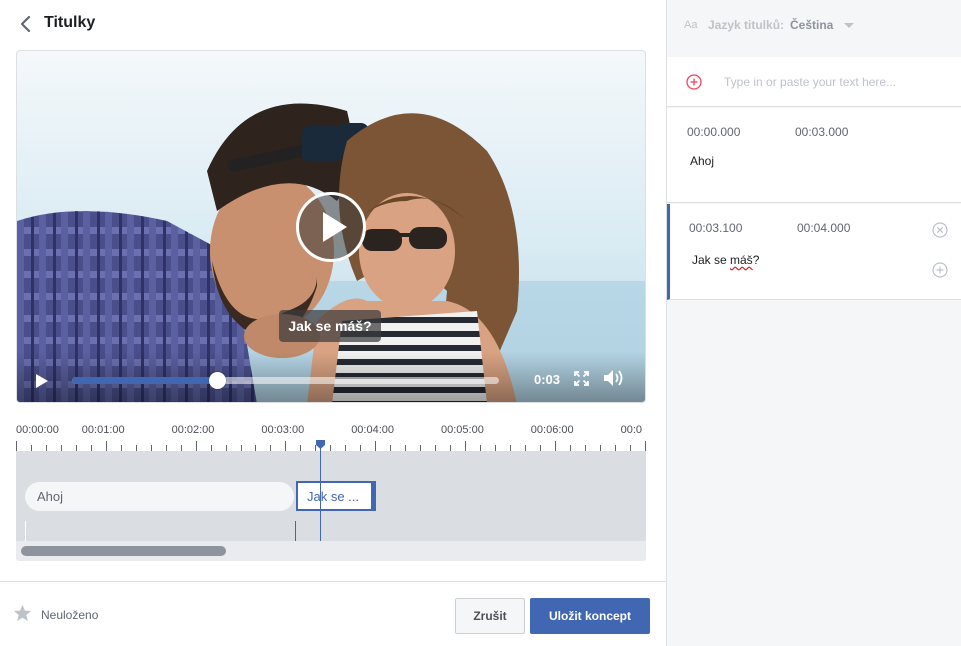  What do you see at coordinates (821, 132) in the screenshot?
I see `cue-end-time: 00:03.000` at bounding box center [821, 132].